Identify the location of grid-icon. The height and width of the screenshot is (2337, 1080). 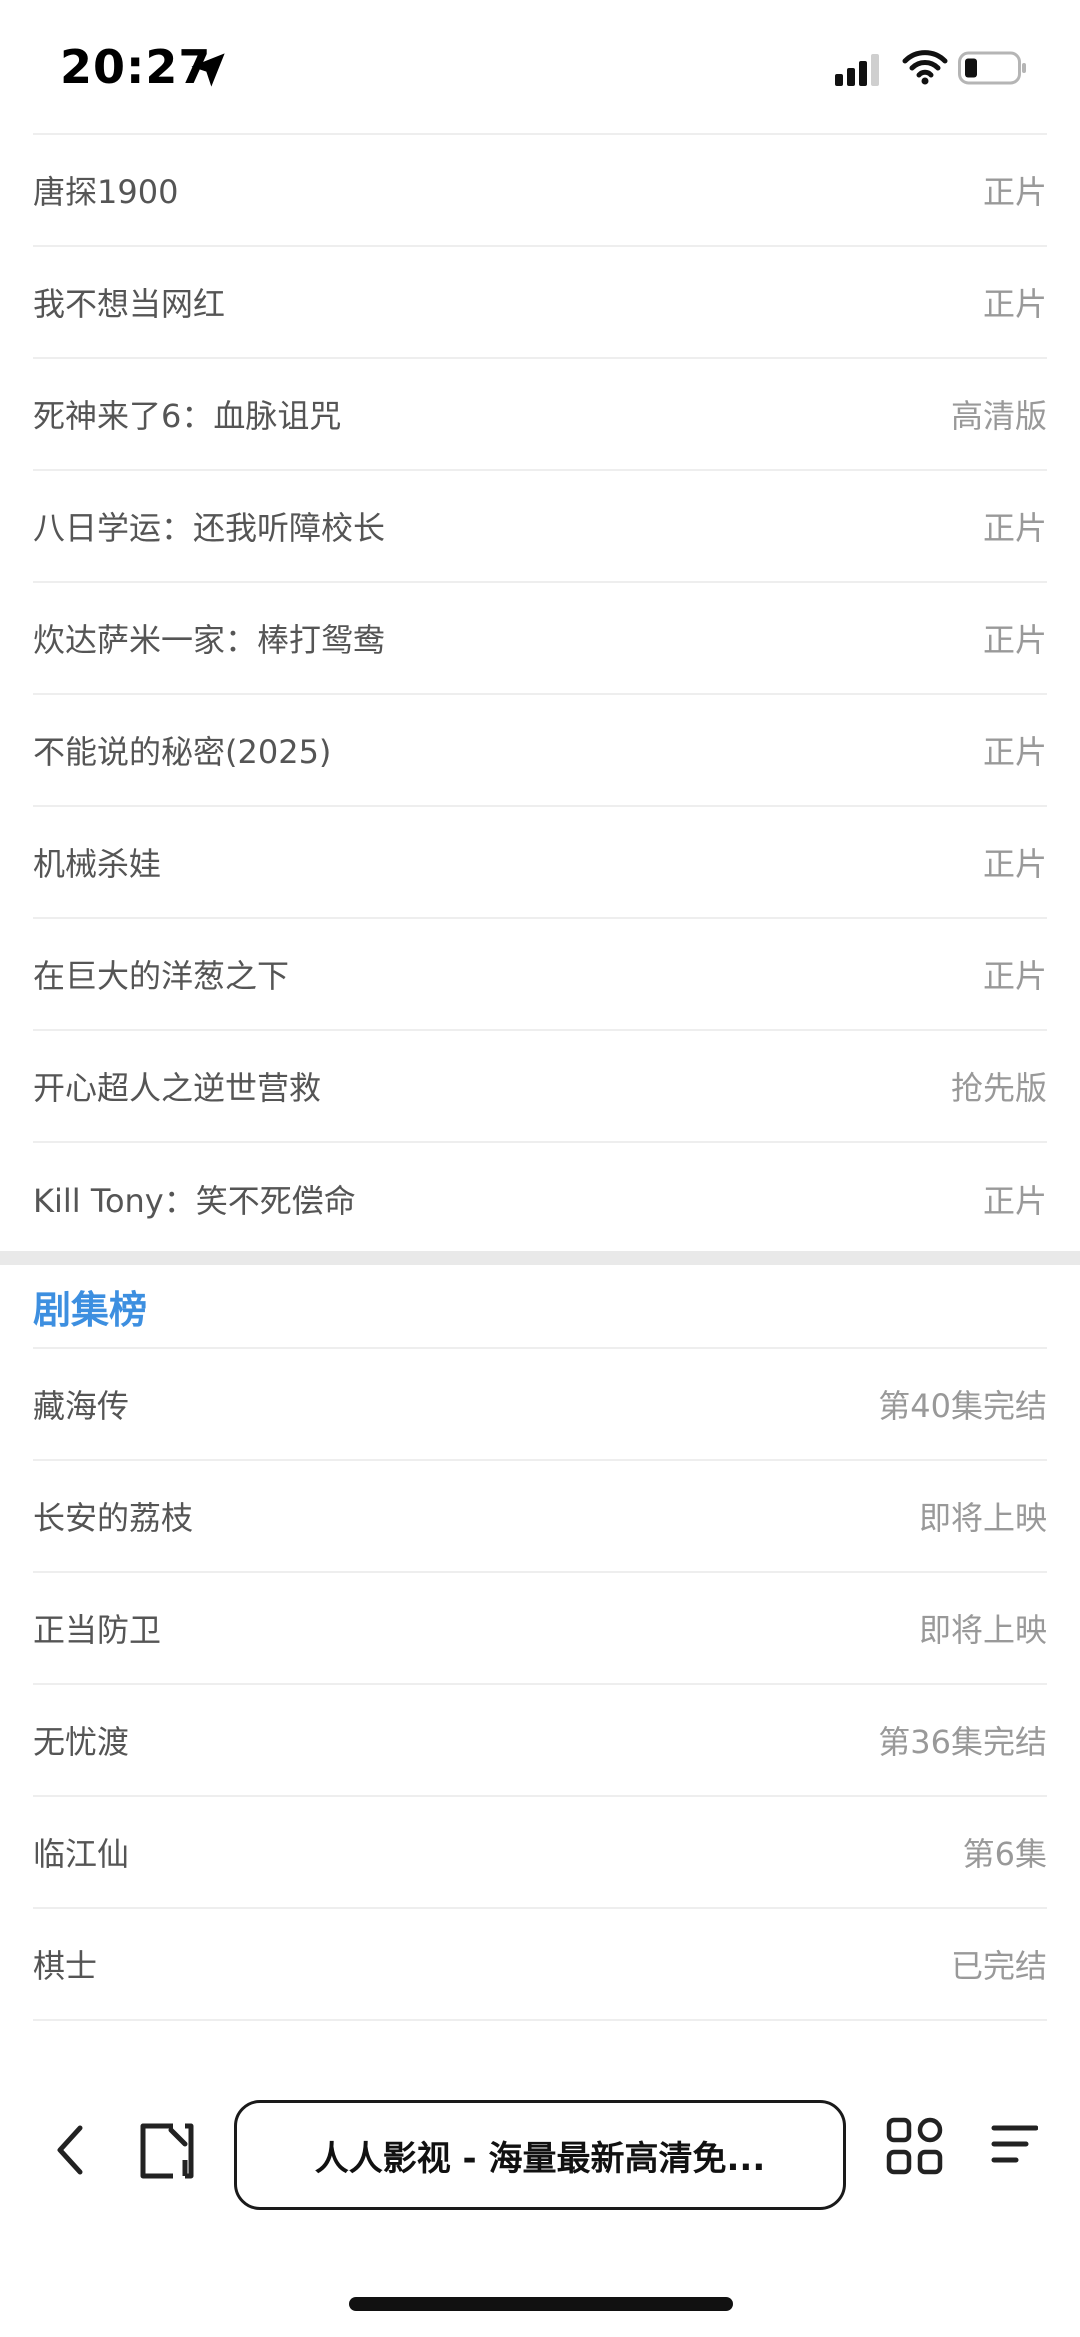
(914, 2146).